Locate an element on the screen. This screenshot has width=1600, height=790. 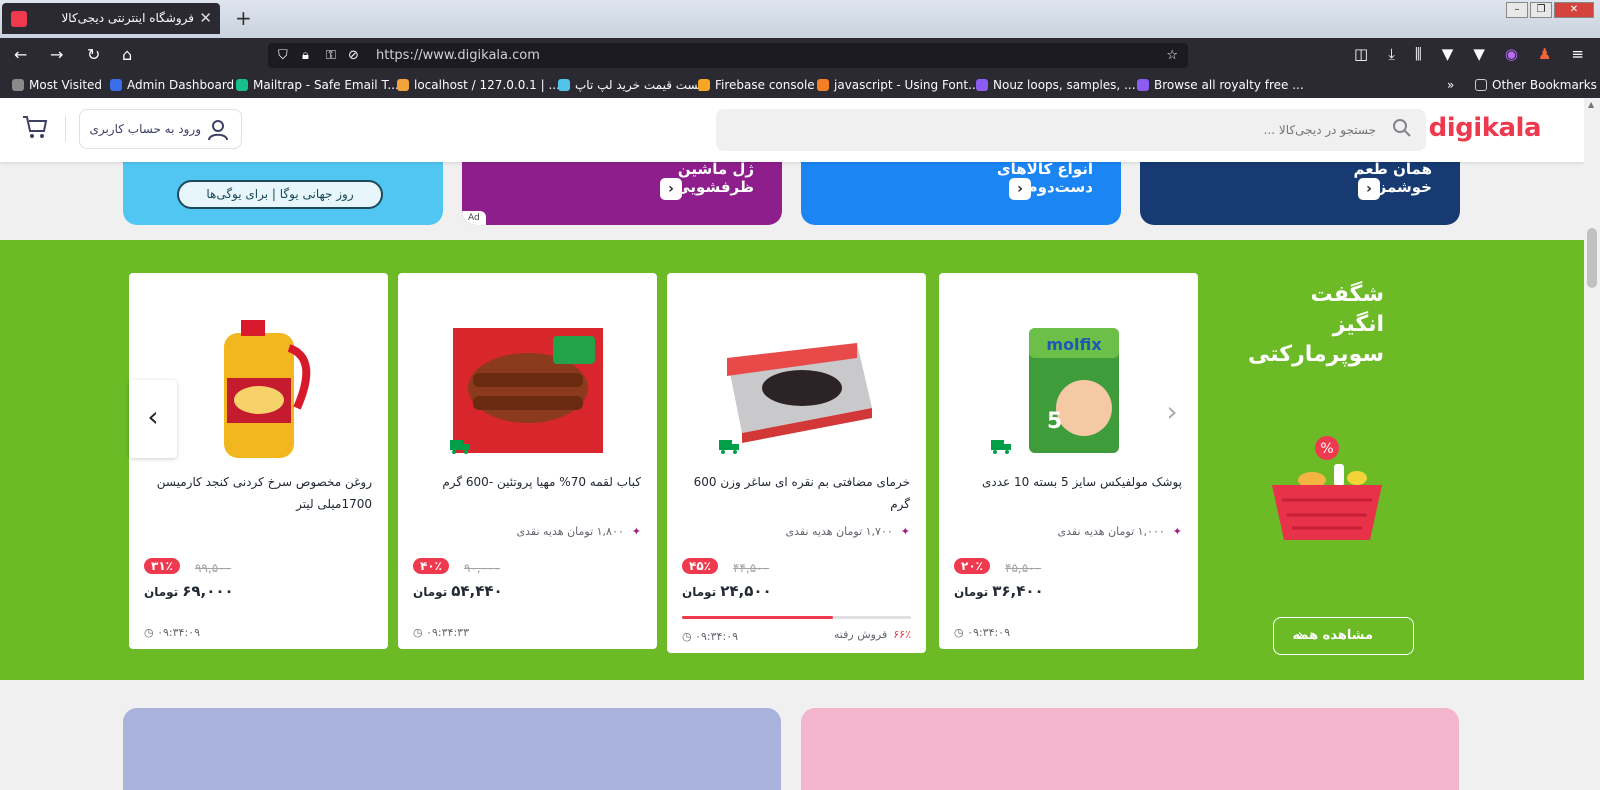
maximize-icon: ❐ is located at coordinates (1541, 10).